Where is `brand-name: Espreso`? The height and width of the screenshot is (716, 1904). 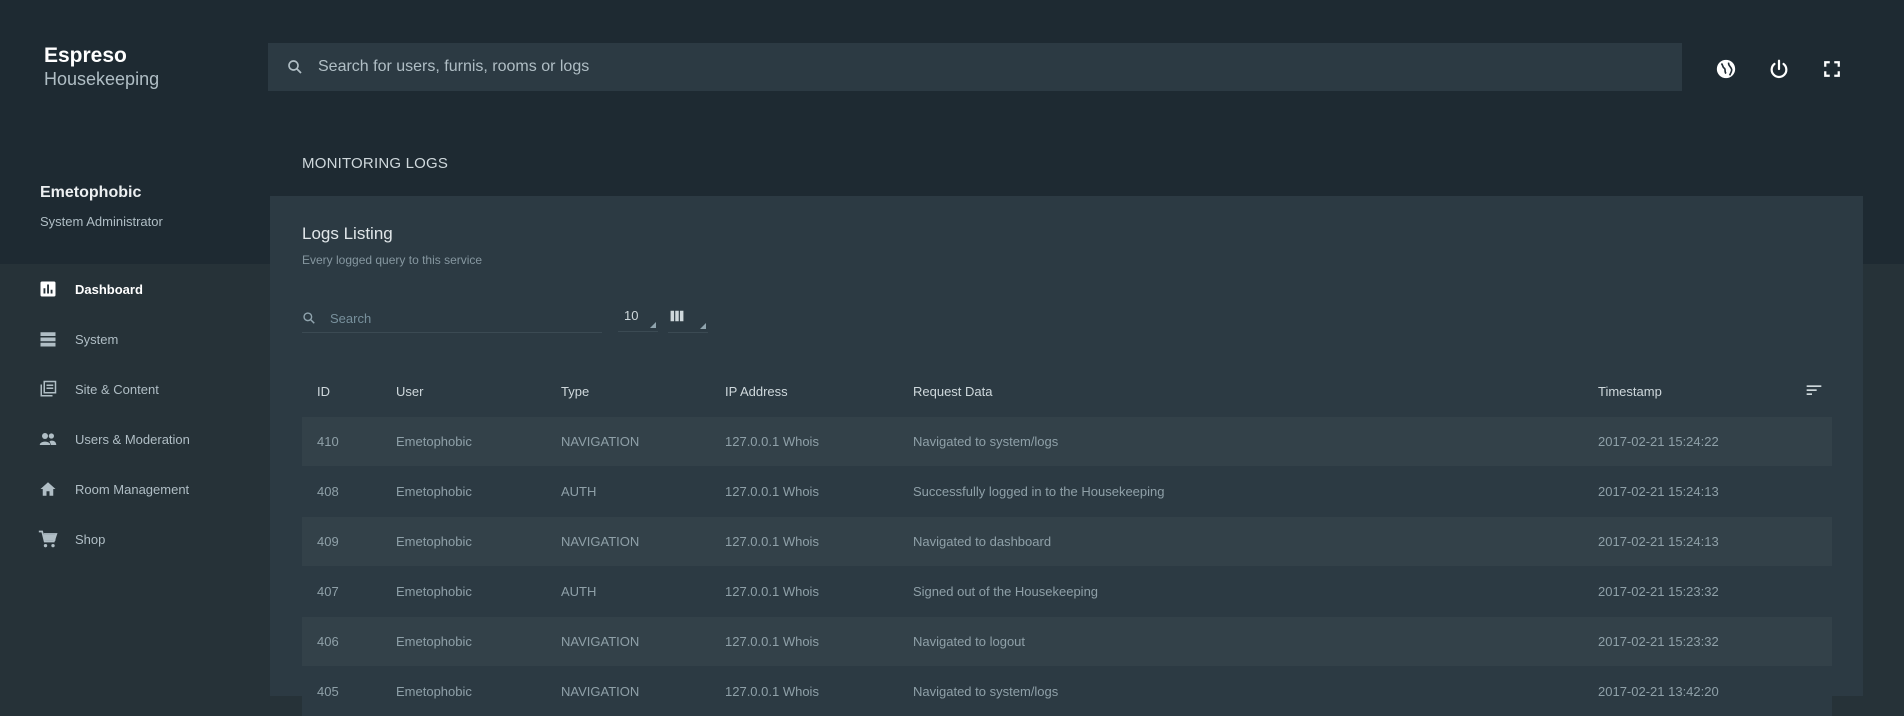
brand-name: Espreso is located at coordinates (101, 56).